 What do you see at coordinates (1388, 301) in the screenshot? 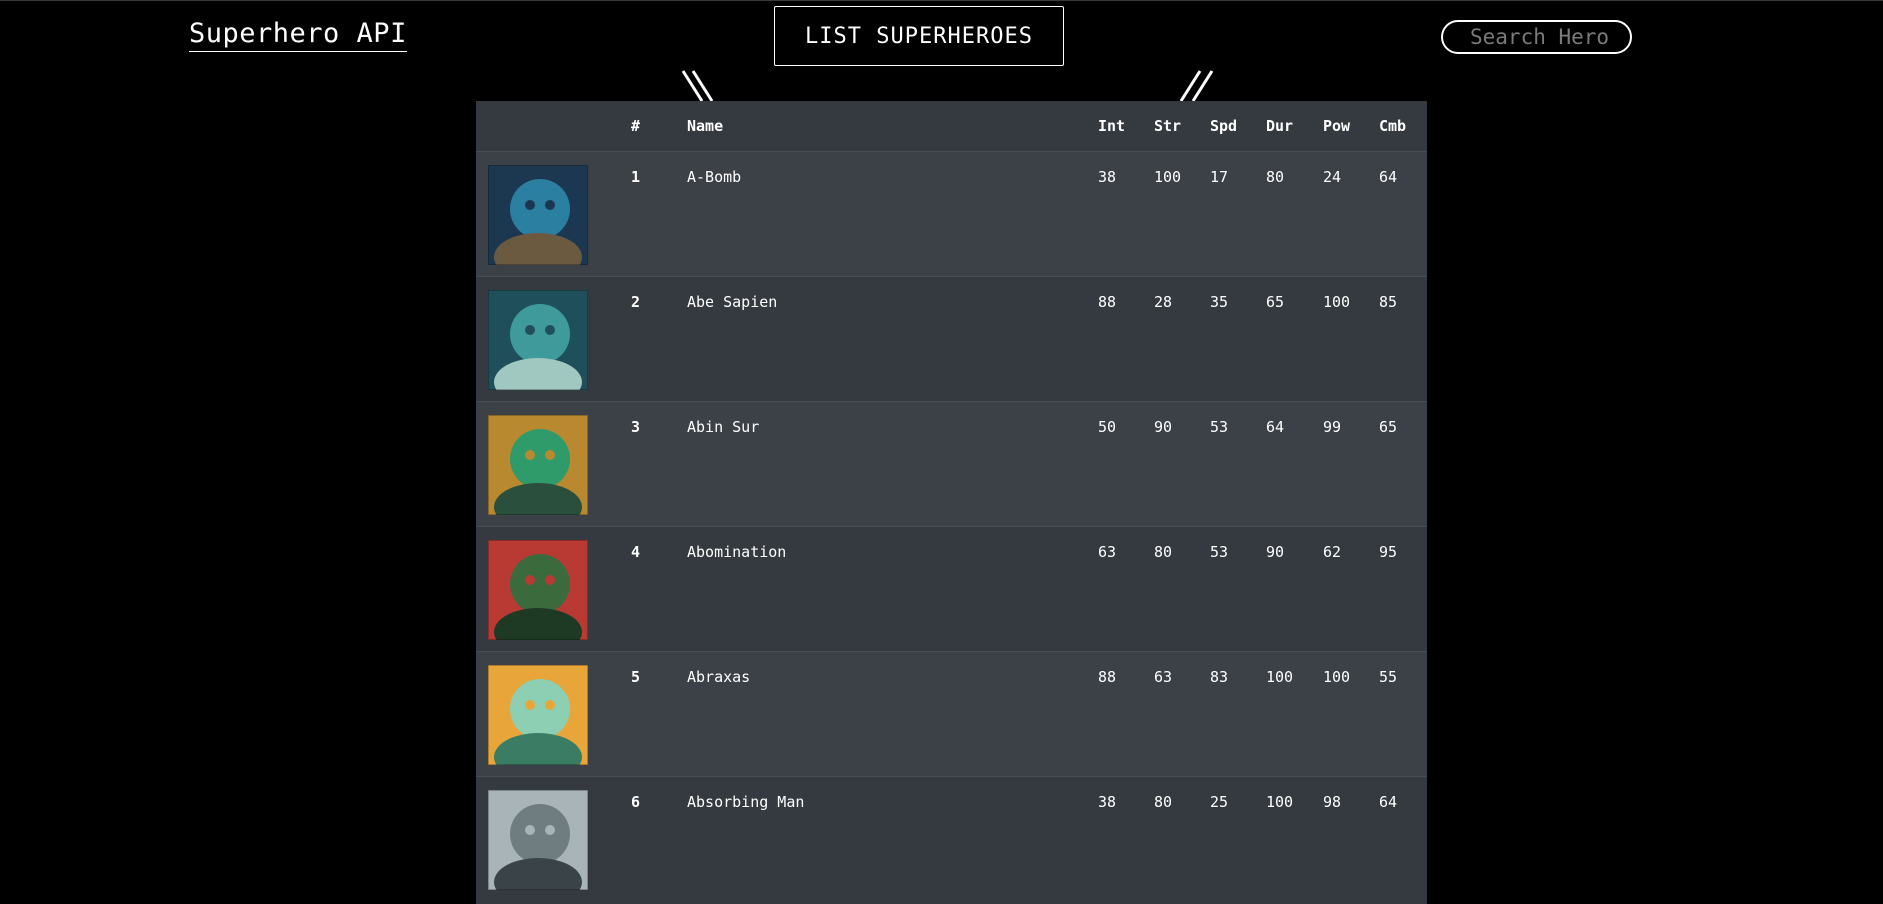
I see `hero-cmb-cell: 85` at bounding box center [1388, 301].